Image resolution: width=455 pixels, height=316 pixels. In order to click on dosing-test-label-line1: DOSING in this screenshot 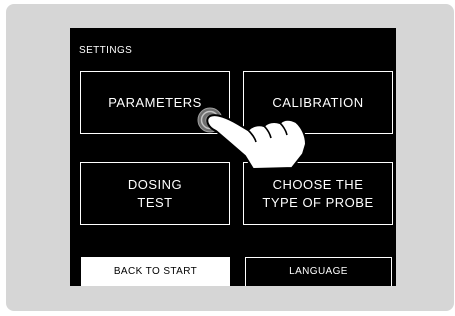, I will do `click(155, 184)`.